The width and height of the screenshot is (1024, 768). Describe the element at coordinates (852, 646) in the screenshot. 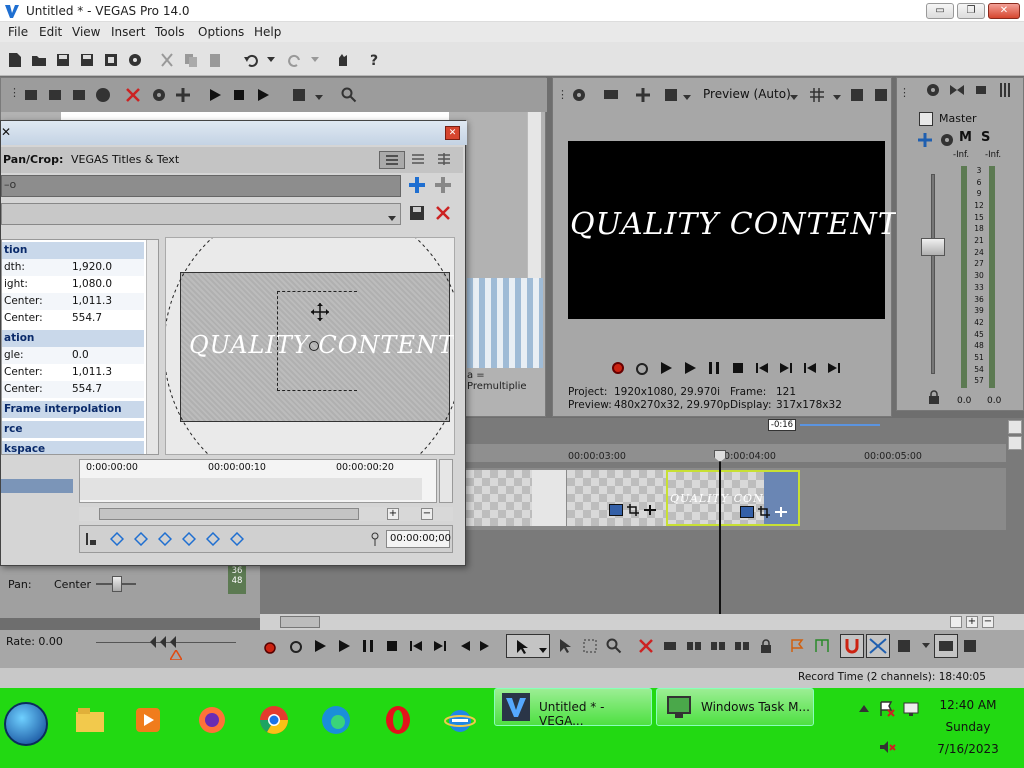

I see `snapping-button` at that location.